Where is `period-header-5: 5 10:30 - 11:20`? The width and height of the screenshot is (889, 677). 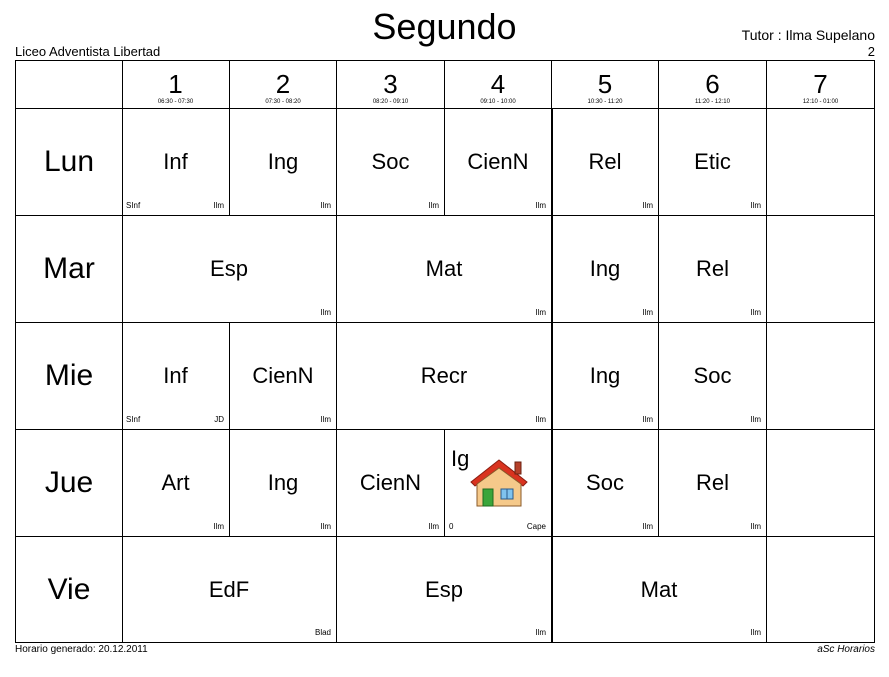
period-header-5: 5 10:30 - 11:20 is located at coordinates (605, 84).